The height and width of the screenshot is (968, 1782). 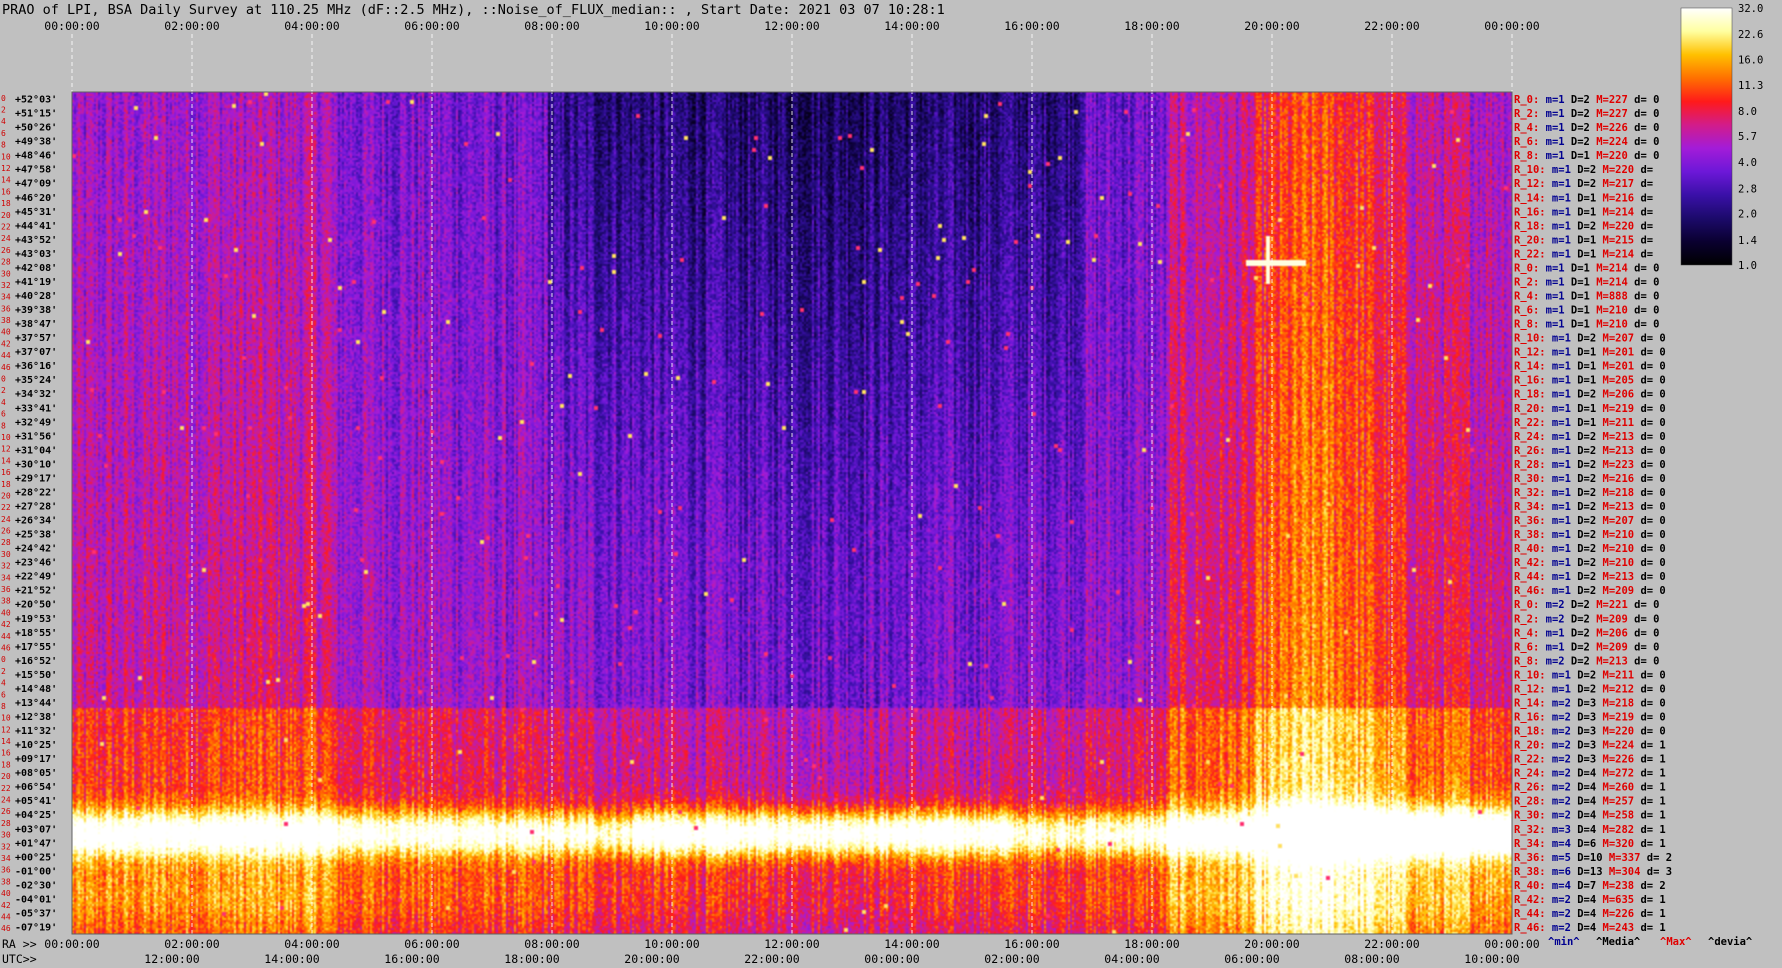 I want to click on row-stat-part: M=201, so click(x=1615, y=353).